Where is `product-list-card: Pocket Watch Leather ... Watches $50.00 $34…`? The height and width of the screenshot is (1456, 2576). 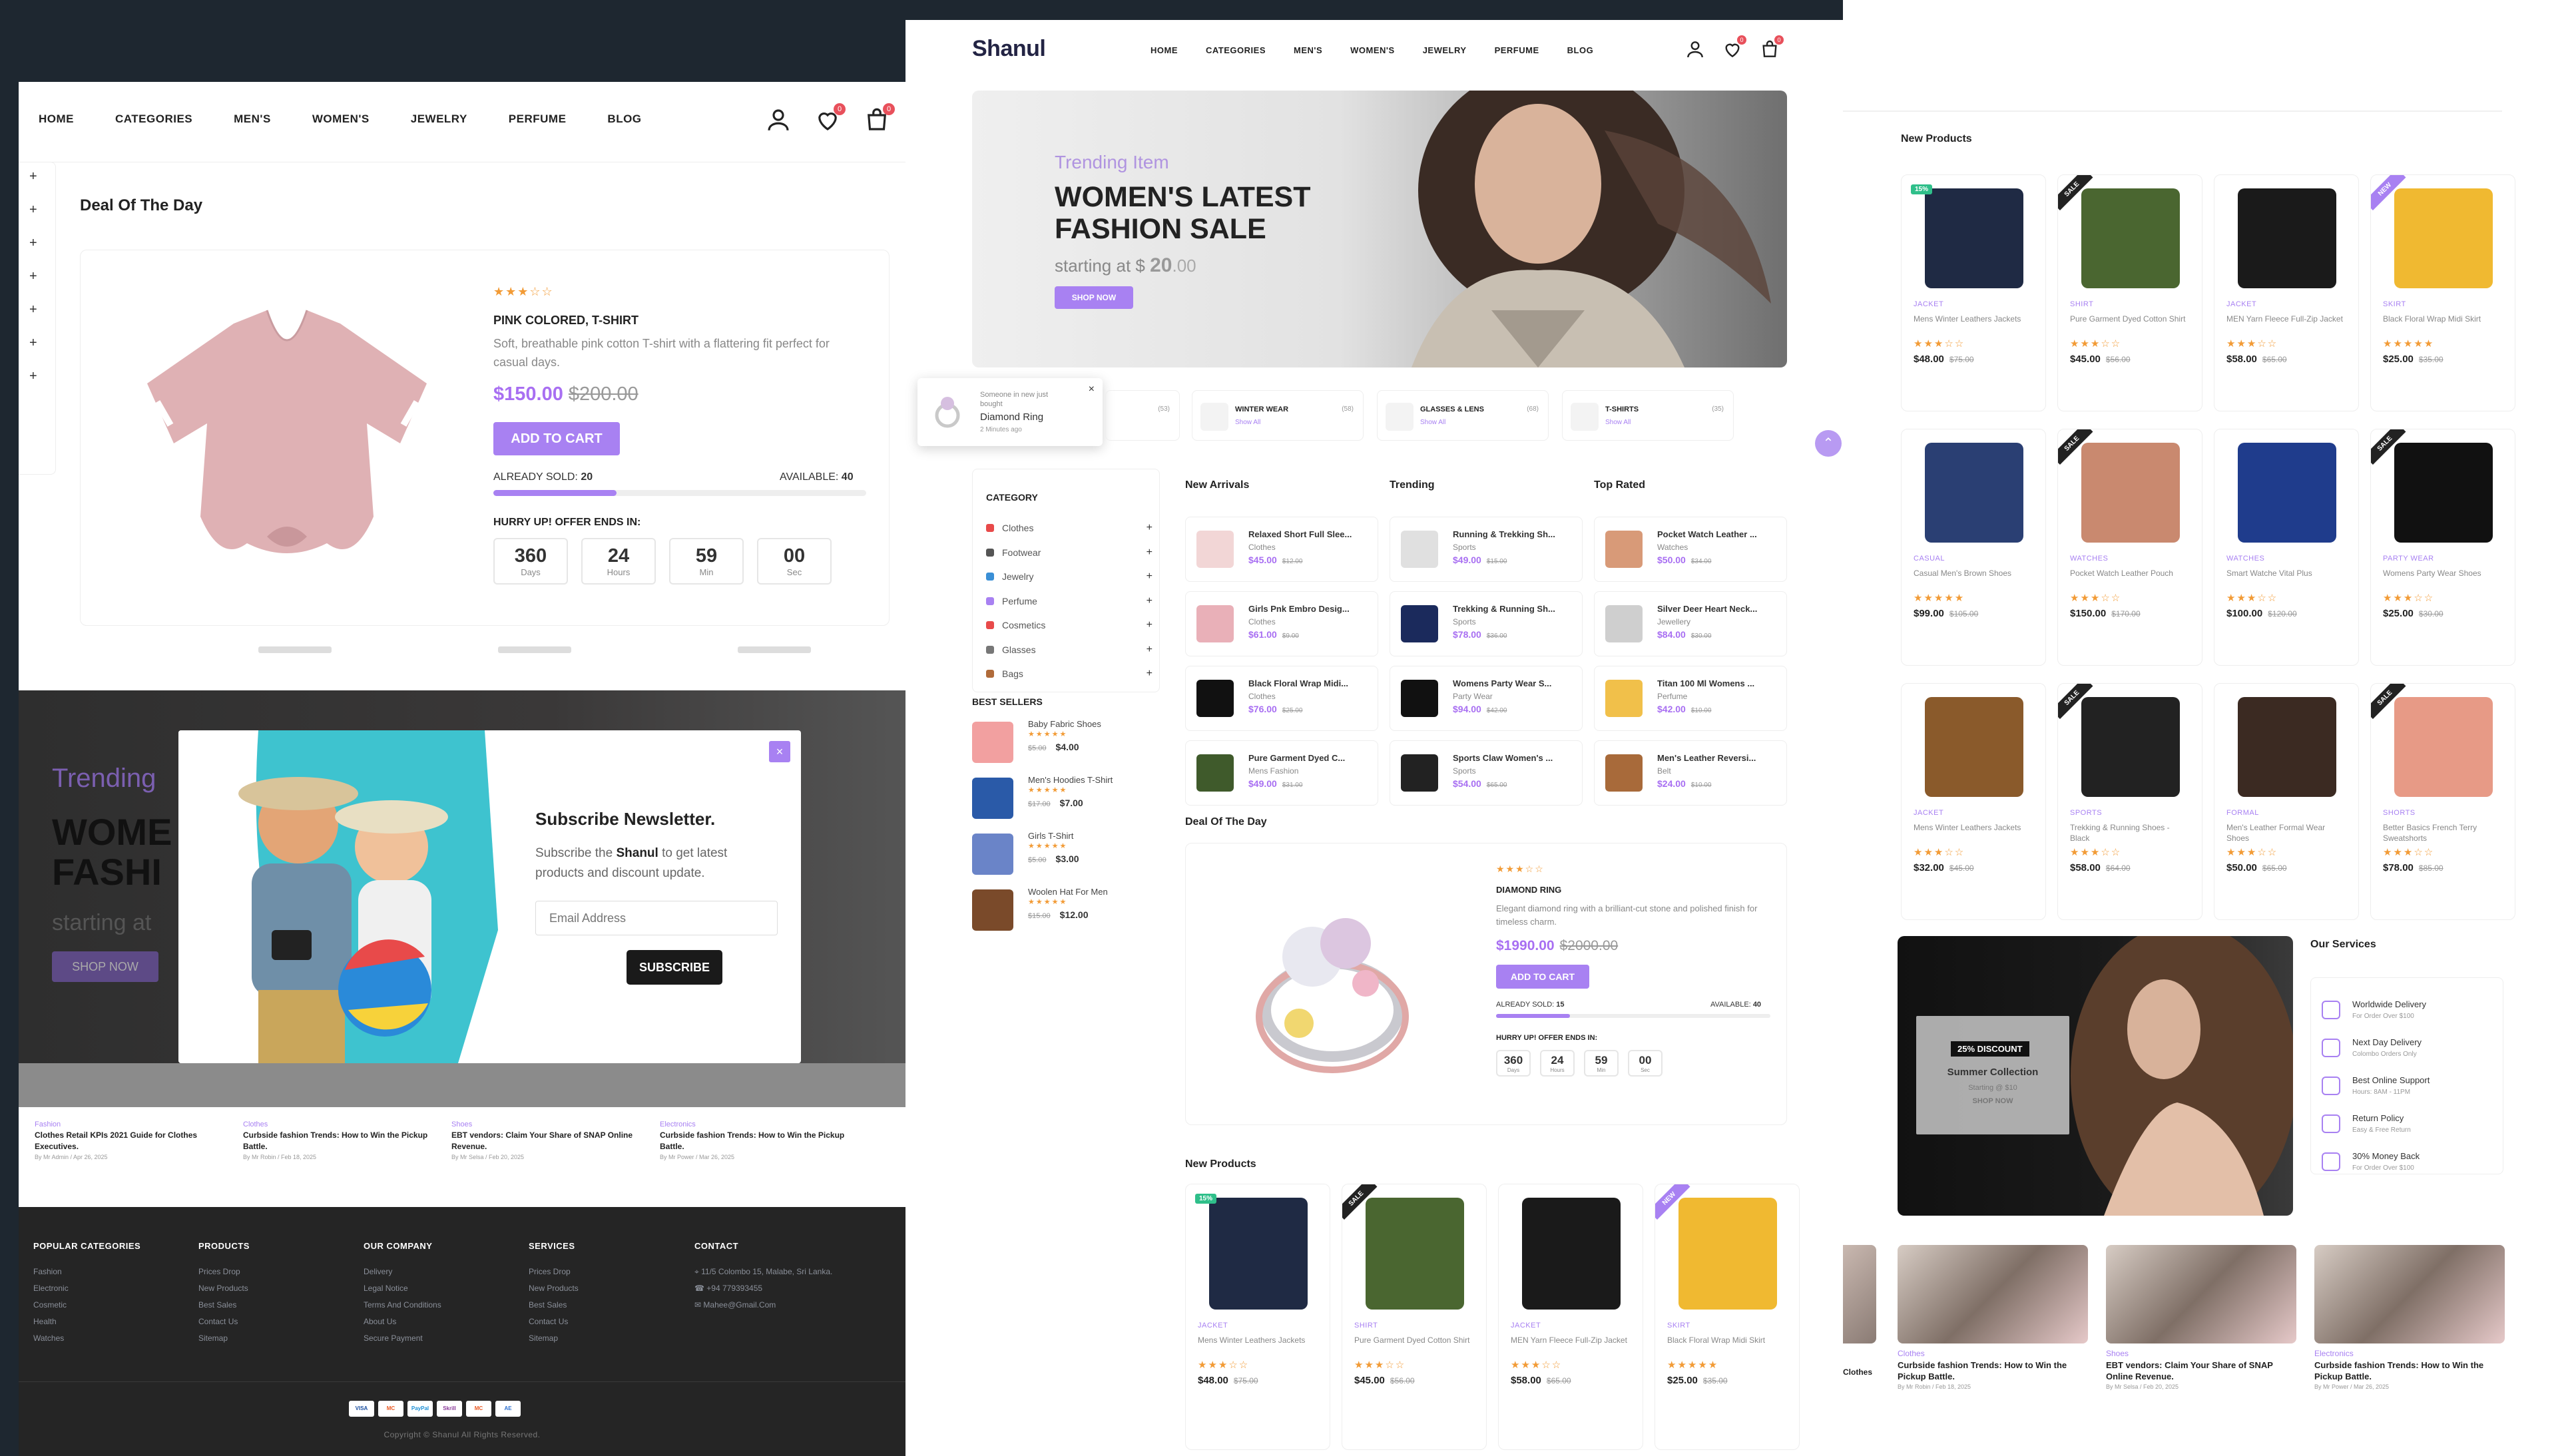 product-list-card: Pocket Watch Leather ... Watches $50.00 $34… is located at coordinates (1691, 549).